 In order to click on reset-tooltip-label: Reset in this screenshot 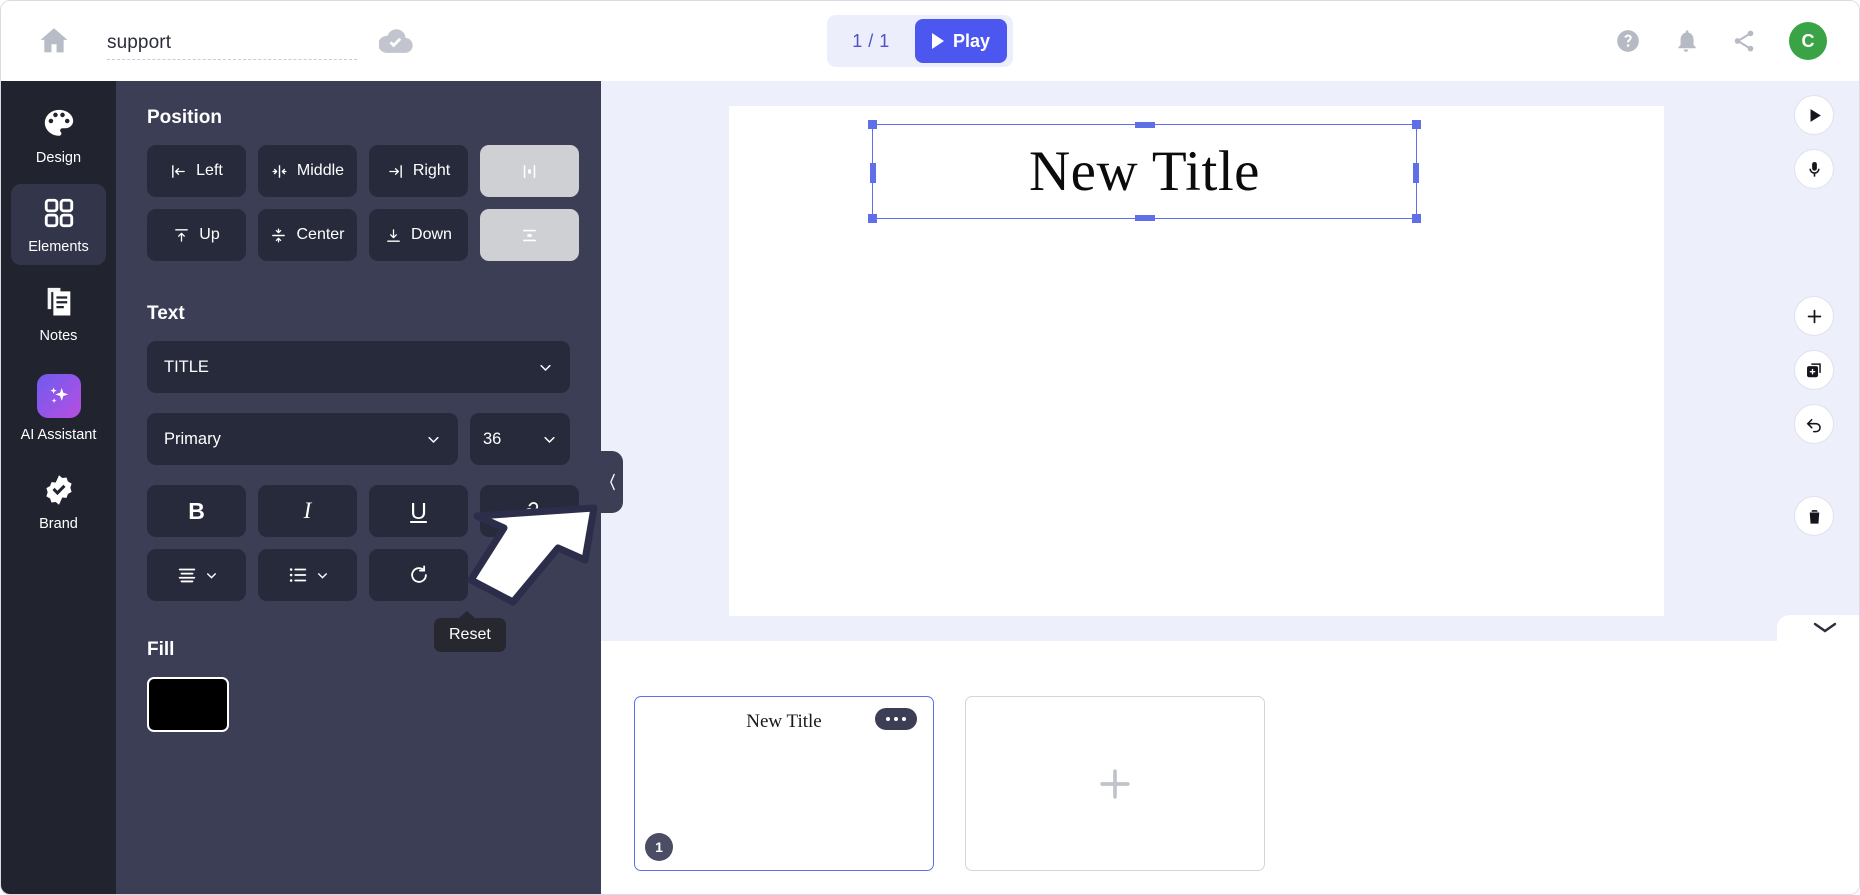, I will do `click(470, 634)`.